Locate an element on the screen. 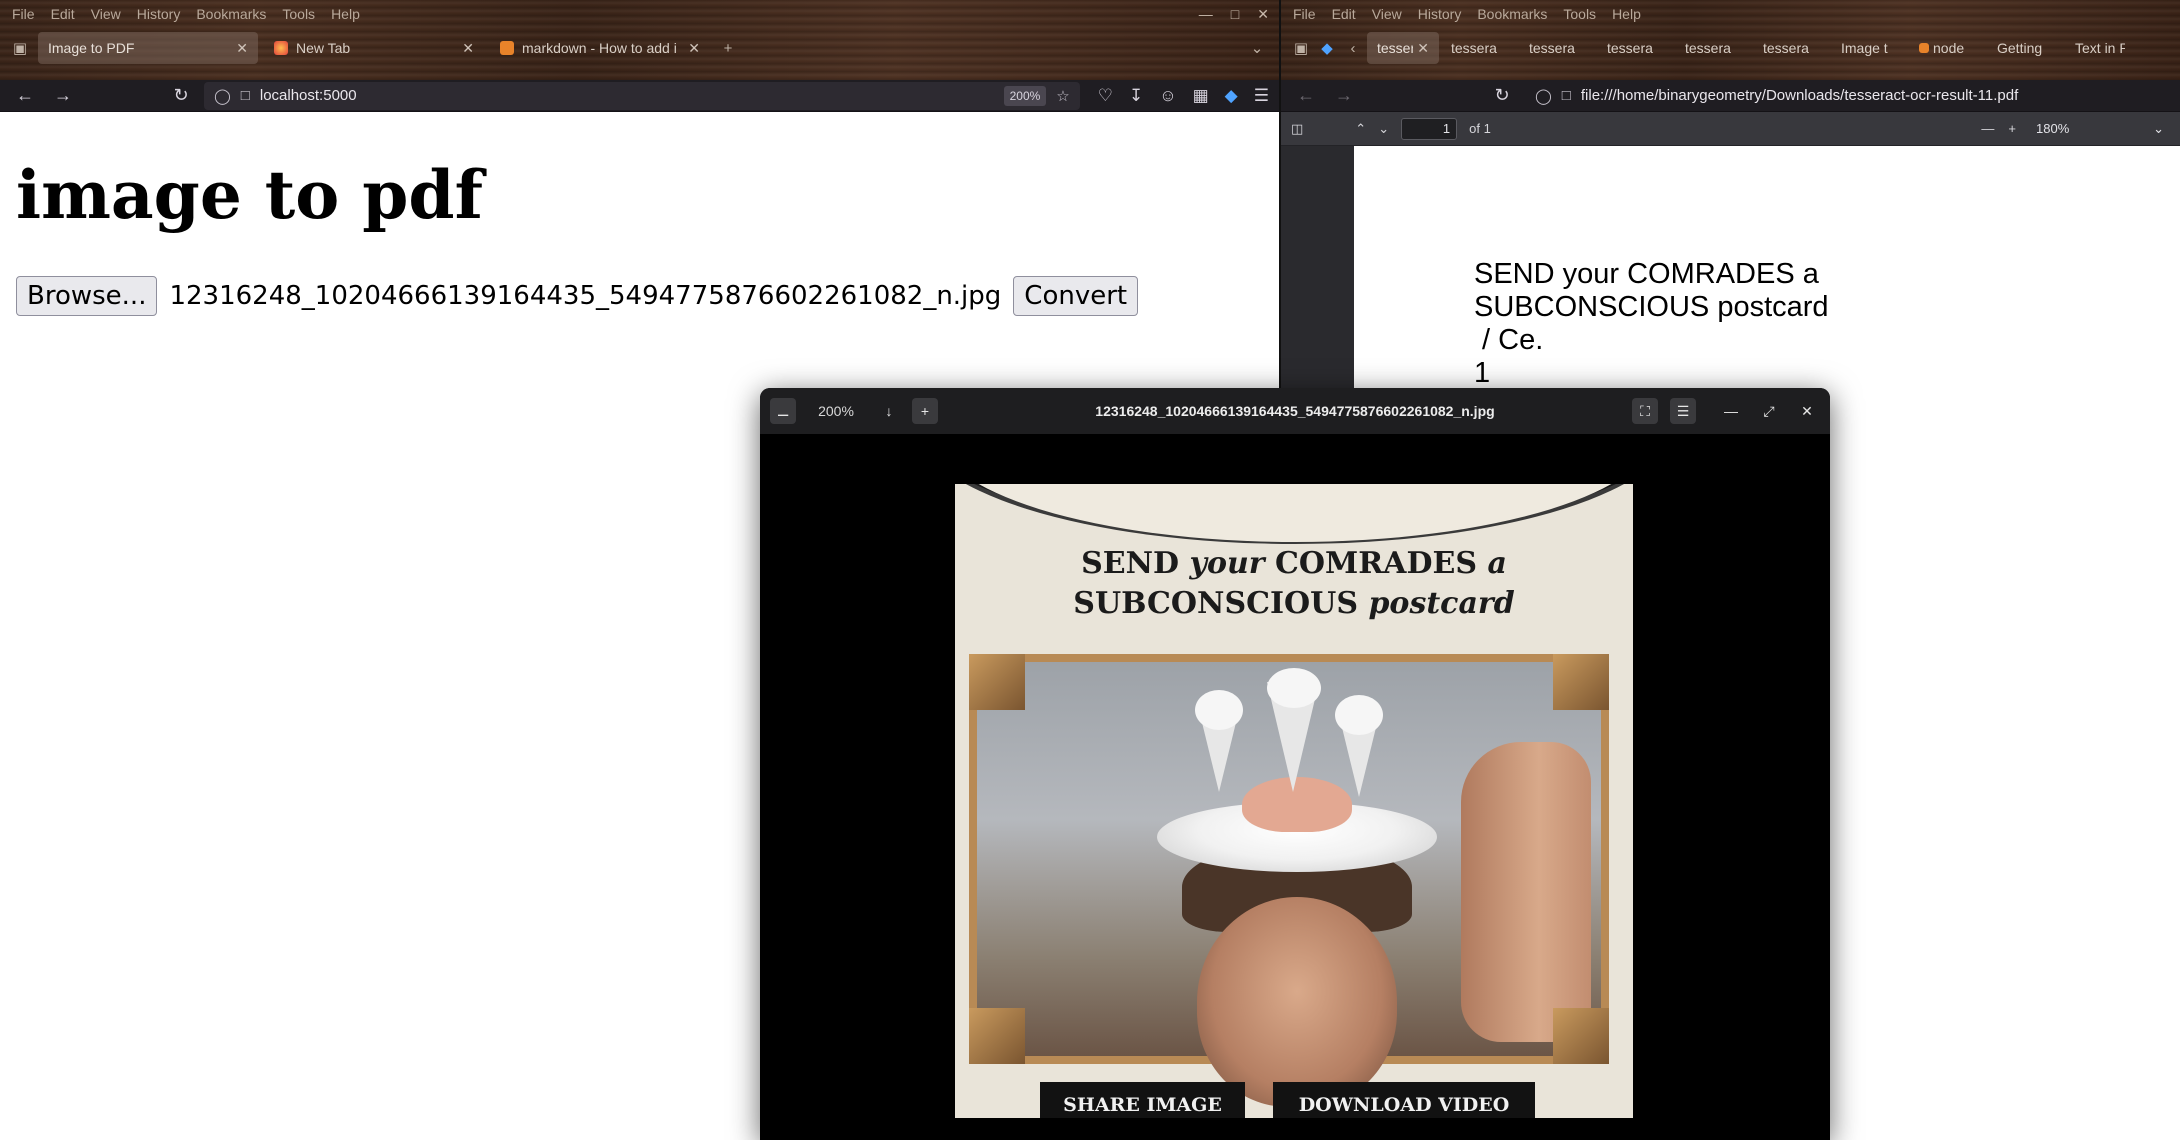 This screenshot has height=1140, width=2180. tab-node: node is located at coordinates (1947, 48).